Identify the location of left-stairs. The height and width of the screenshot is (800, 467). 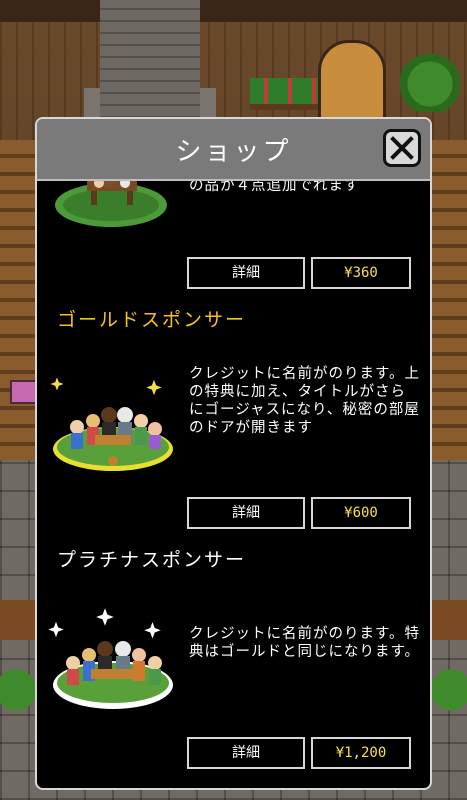
(20, 300).